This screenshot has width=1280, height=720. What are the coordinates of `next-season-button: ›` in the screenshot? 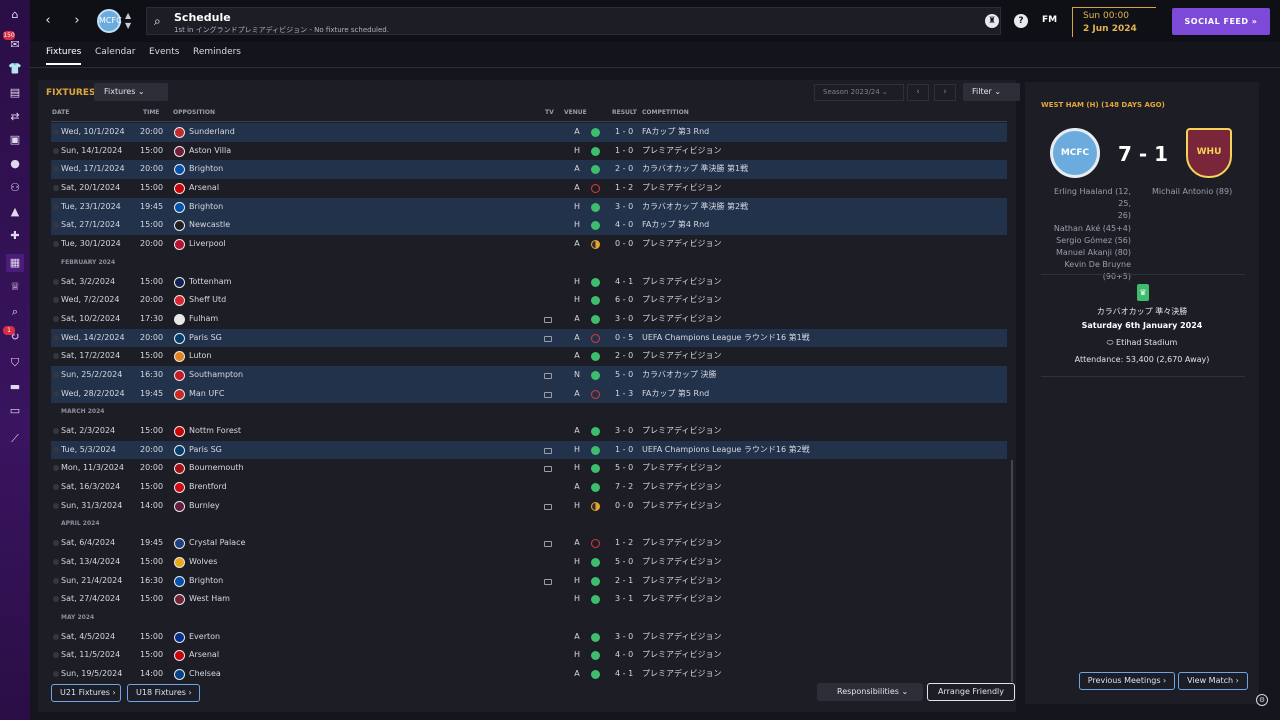 It's located at (945, 92).